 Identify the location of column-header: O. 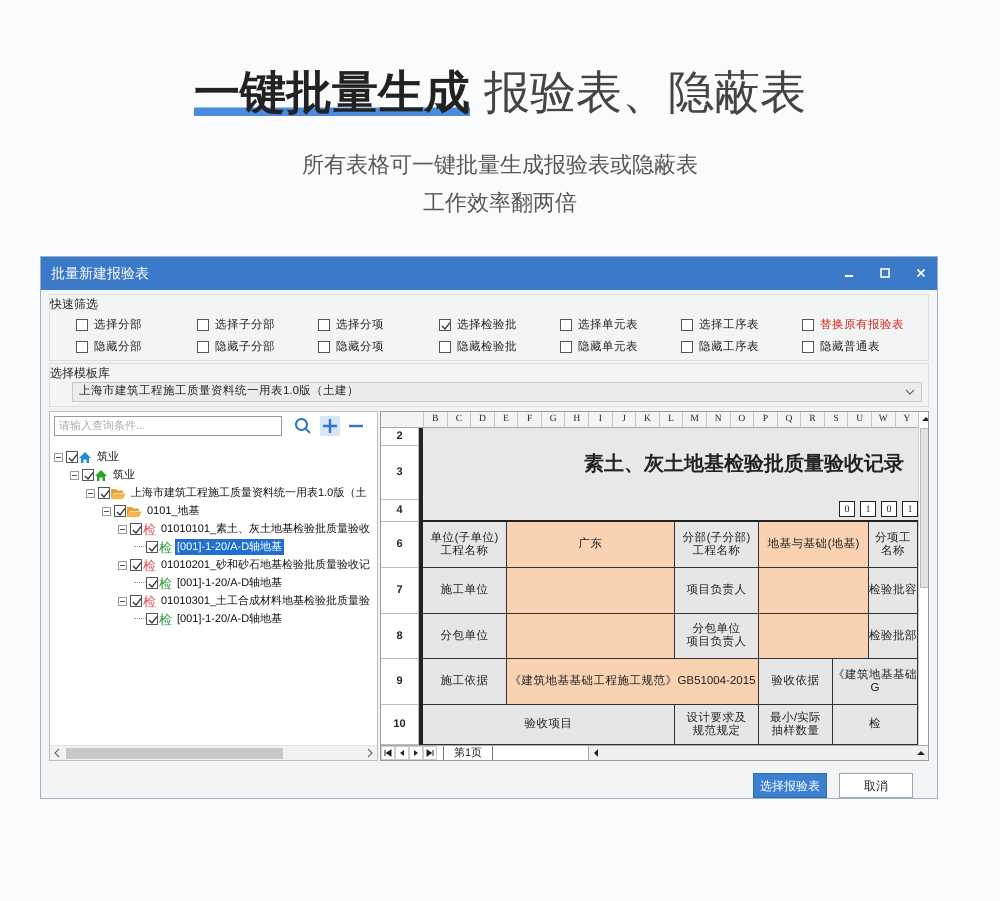
(742, 419).